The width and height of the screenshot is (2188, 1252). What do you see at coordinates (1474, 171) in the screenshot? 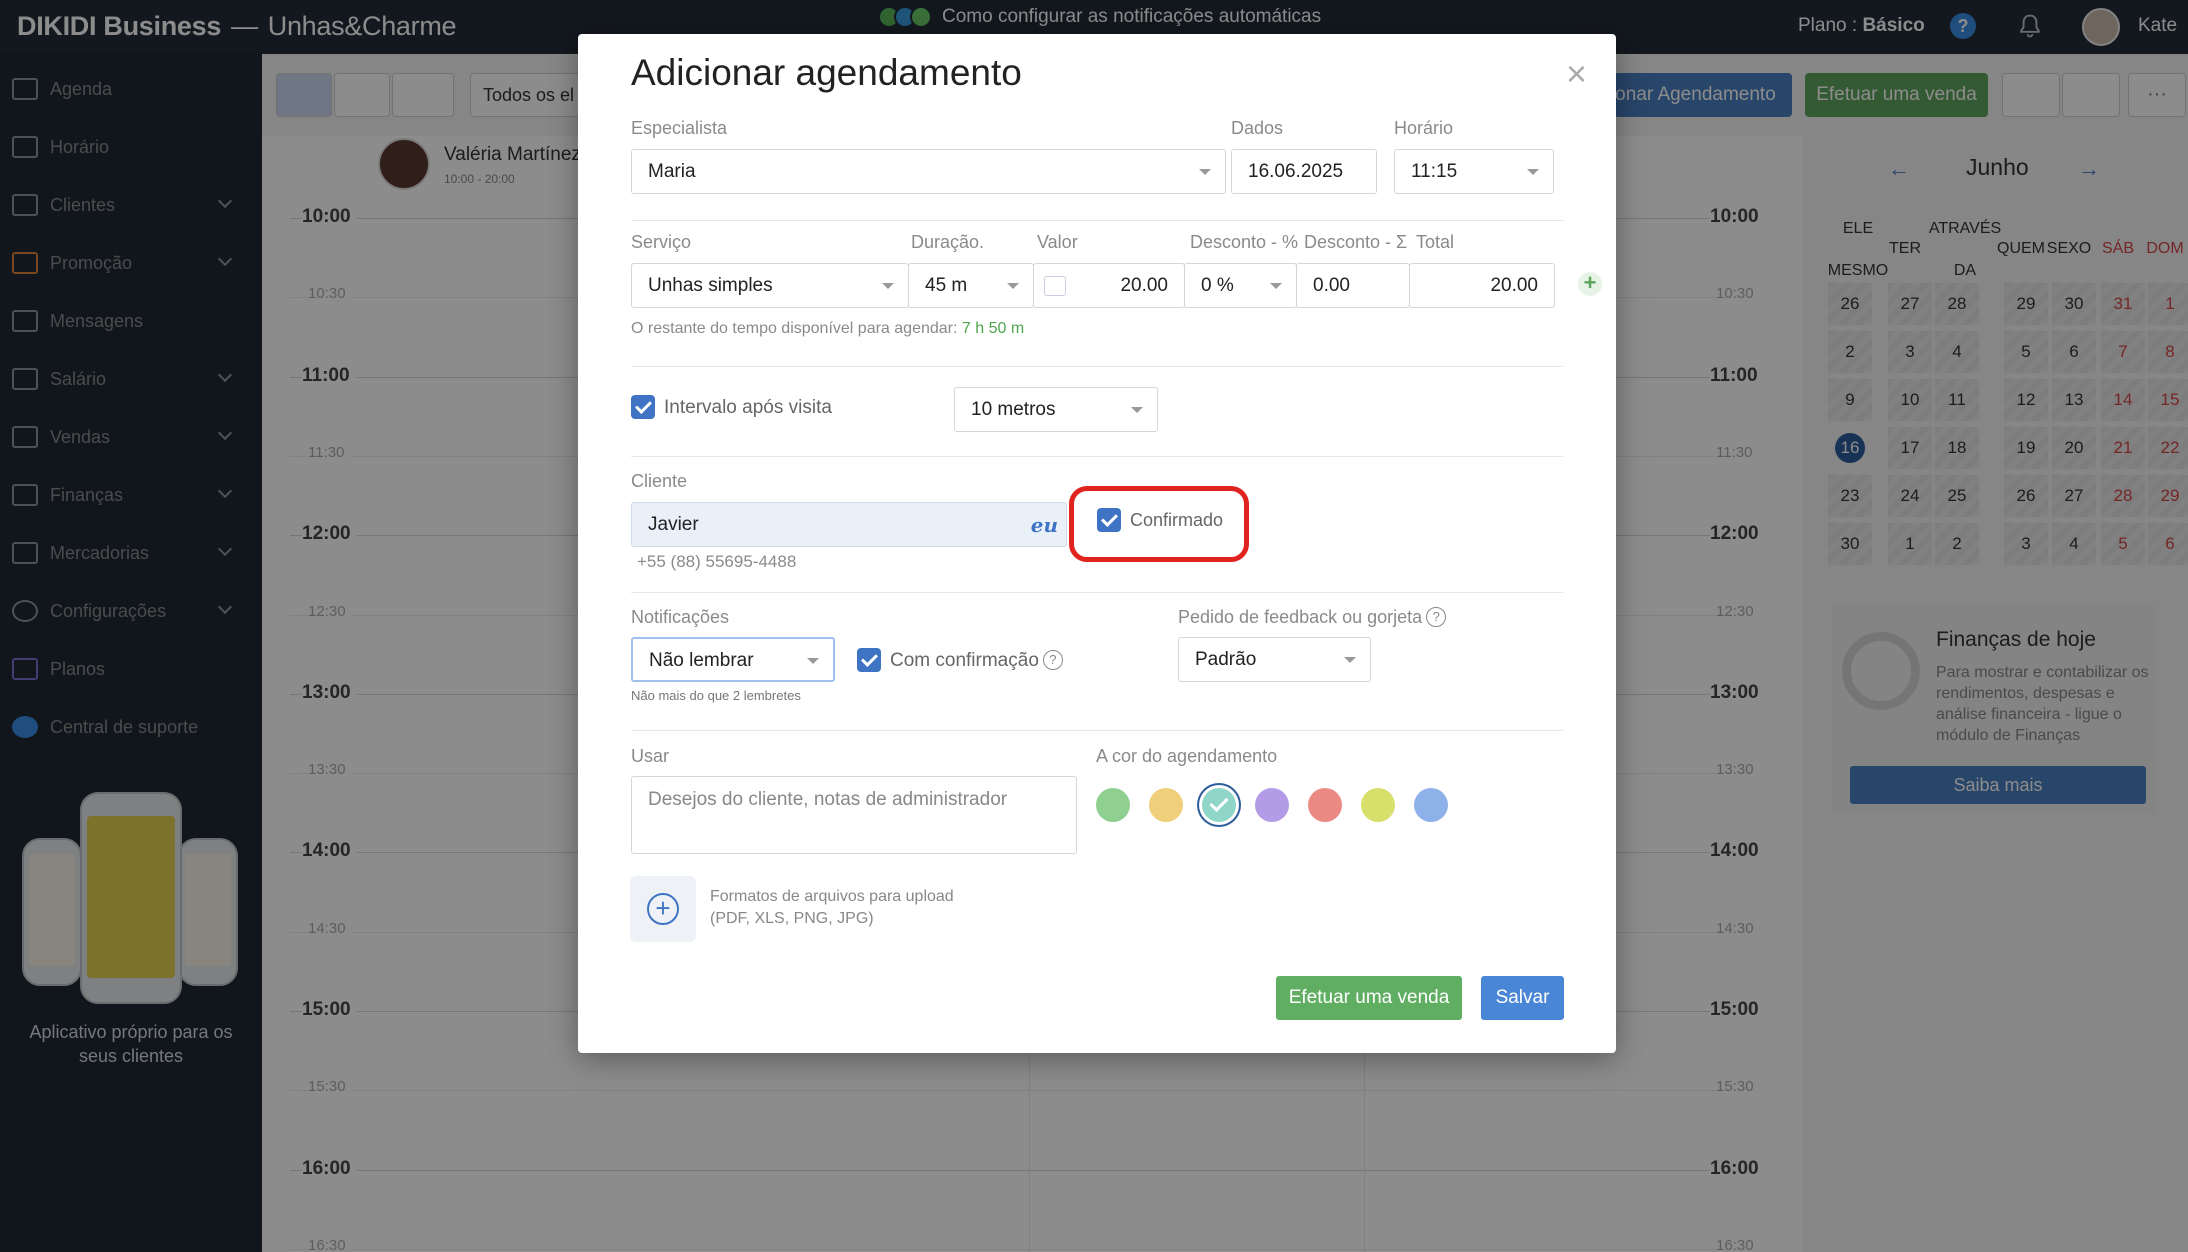
I see `time-select: 11:15` at bounding box center [1474, 171].